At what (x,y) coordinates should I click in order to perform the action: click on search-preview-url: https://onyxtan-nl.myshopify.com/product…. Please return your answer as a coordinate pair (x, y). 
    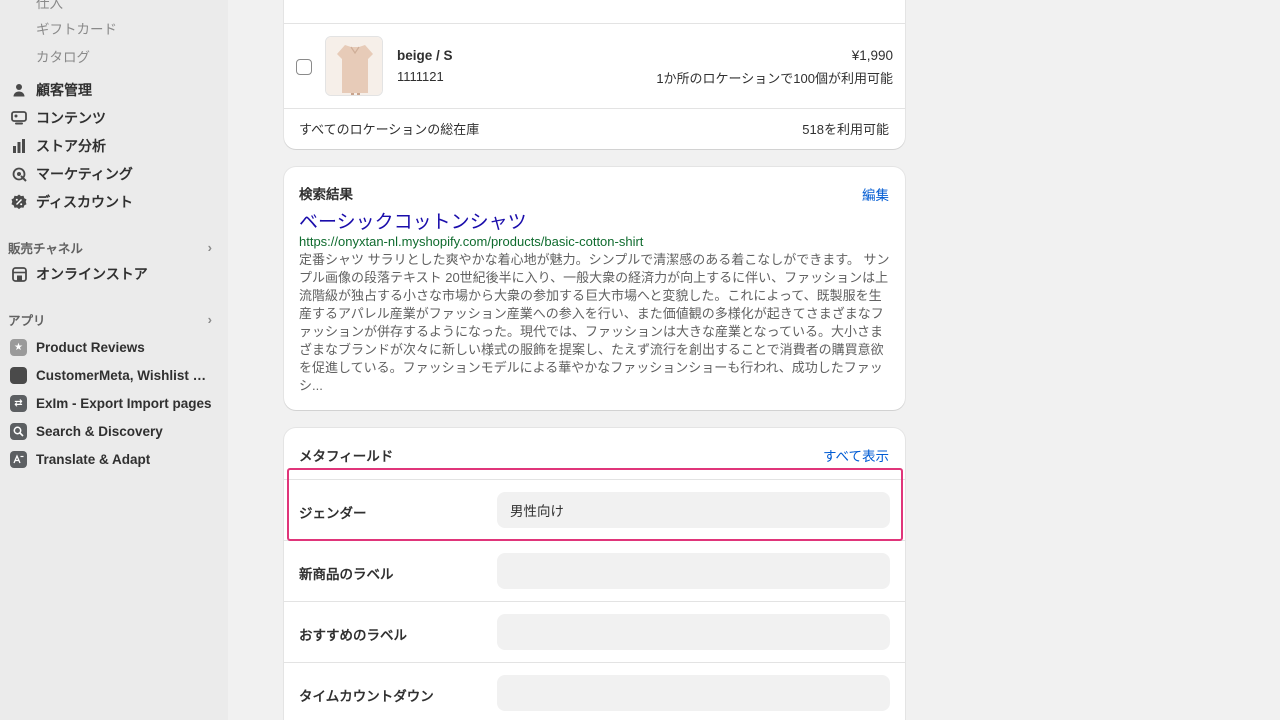
    Looking at the image, I should click on (471, 241).